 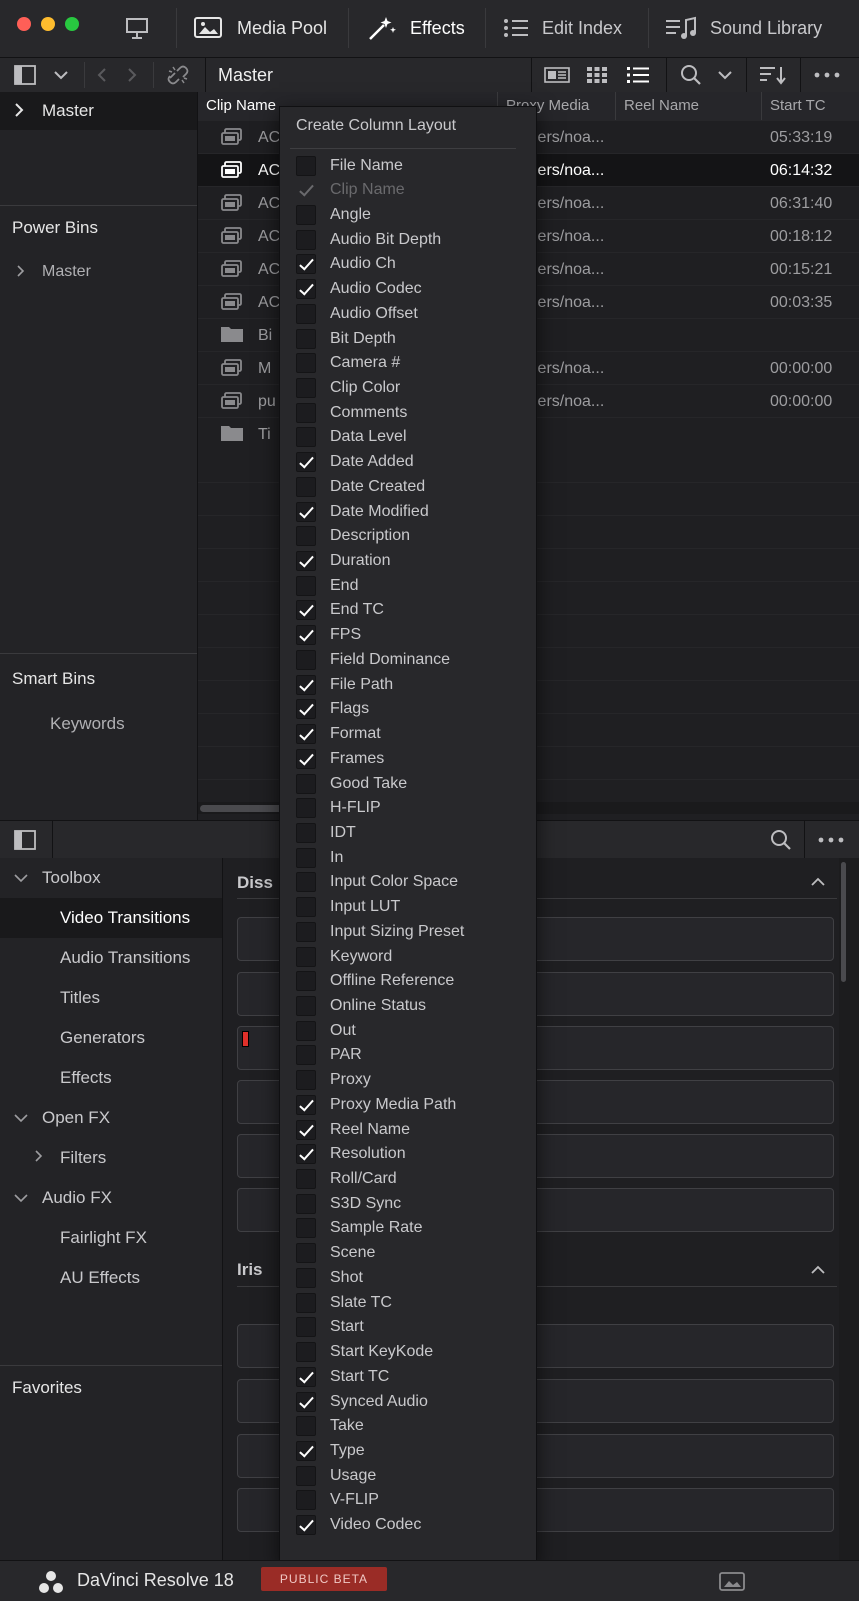 What do you see at coordinates (408, 1055) in the screenshot?
I see `menu-item-par: PAR` at bounding box center [408, 1055].